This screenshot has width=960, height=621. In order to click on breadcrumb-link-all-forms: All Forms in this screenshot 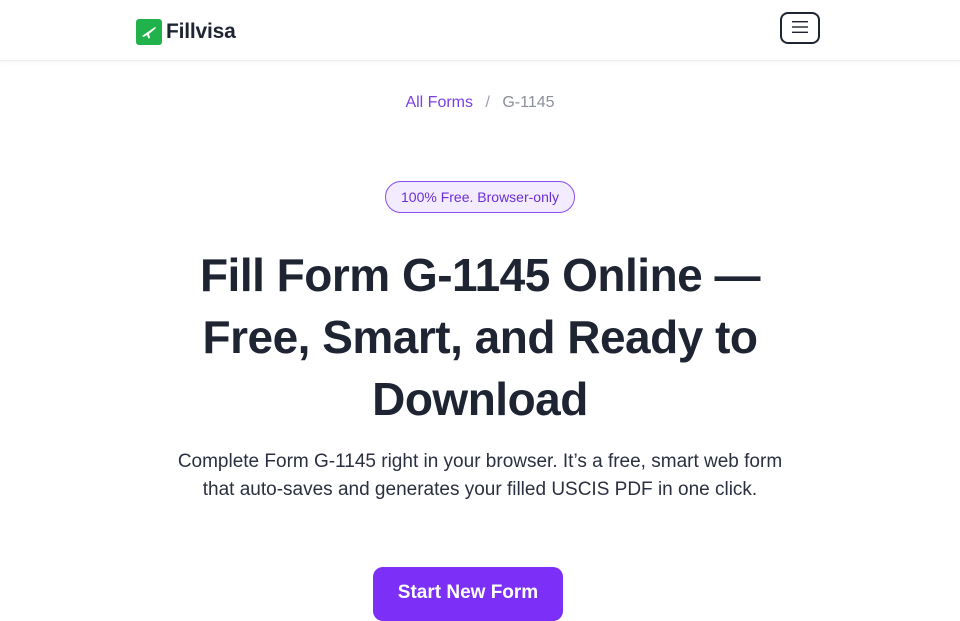, I will do `click(439, 102)`.